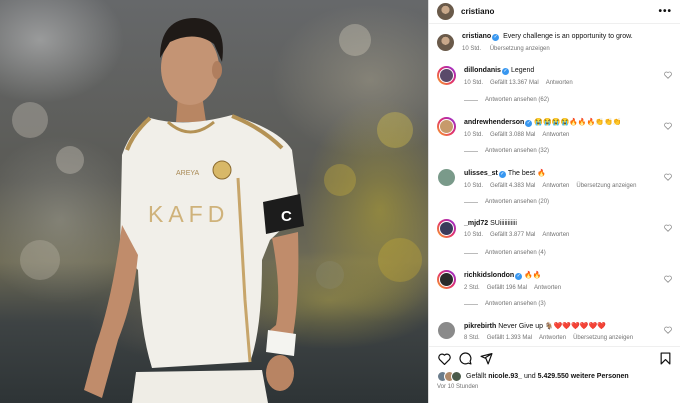  Describe the element at coordinates (505, 376) in the screenshot. I see `likes-first-user: nicole.93_` at that location.